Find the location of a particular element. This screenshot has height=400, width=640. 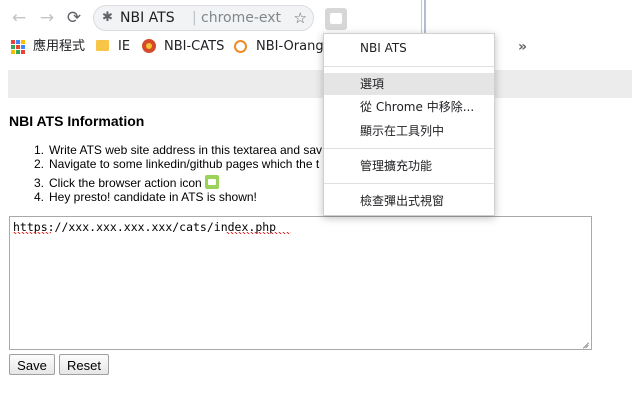

list-item: 4. Hey presto! candidate in ATS is shown! is located at coordinates (145, 197).